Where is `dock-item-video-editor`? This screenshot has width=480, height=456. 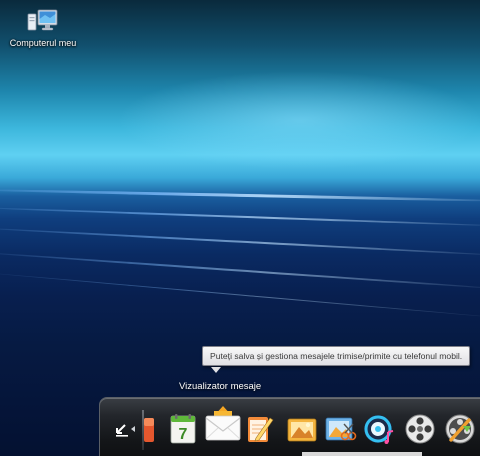 dock-item-video-editor is located at coordinates (460, 429).